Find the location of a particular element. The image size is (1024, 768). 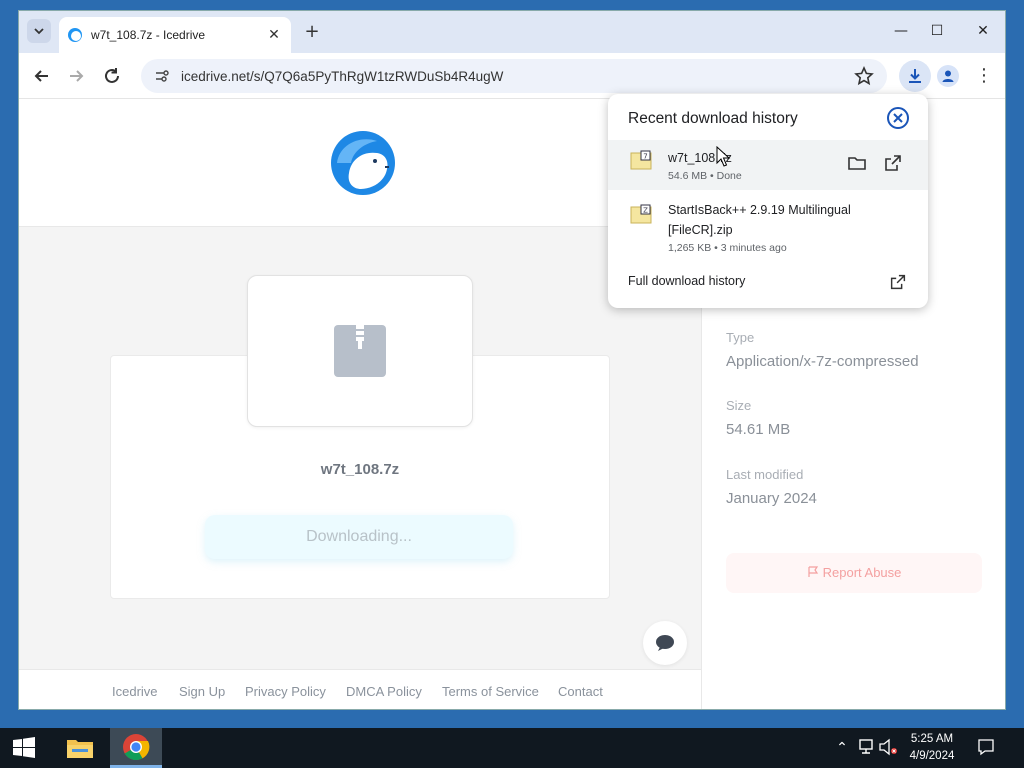

windows-logo-icon is located at coordinates (24, 747).